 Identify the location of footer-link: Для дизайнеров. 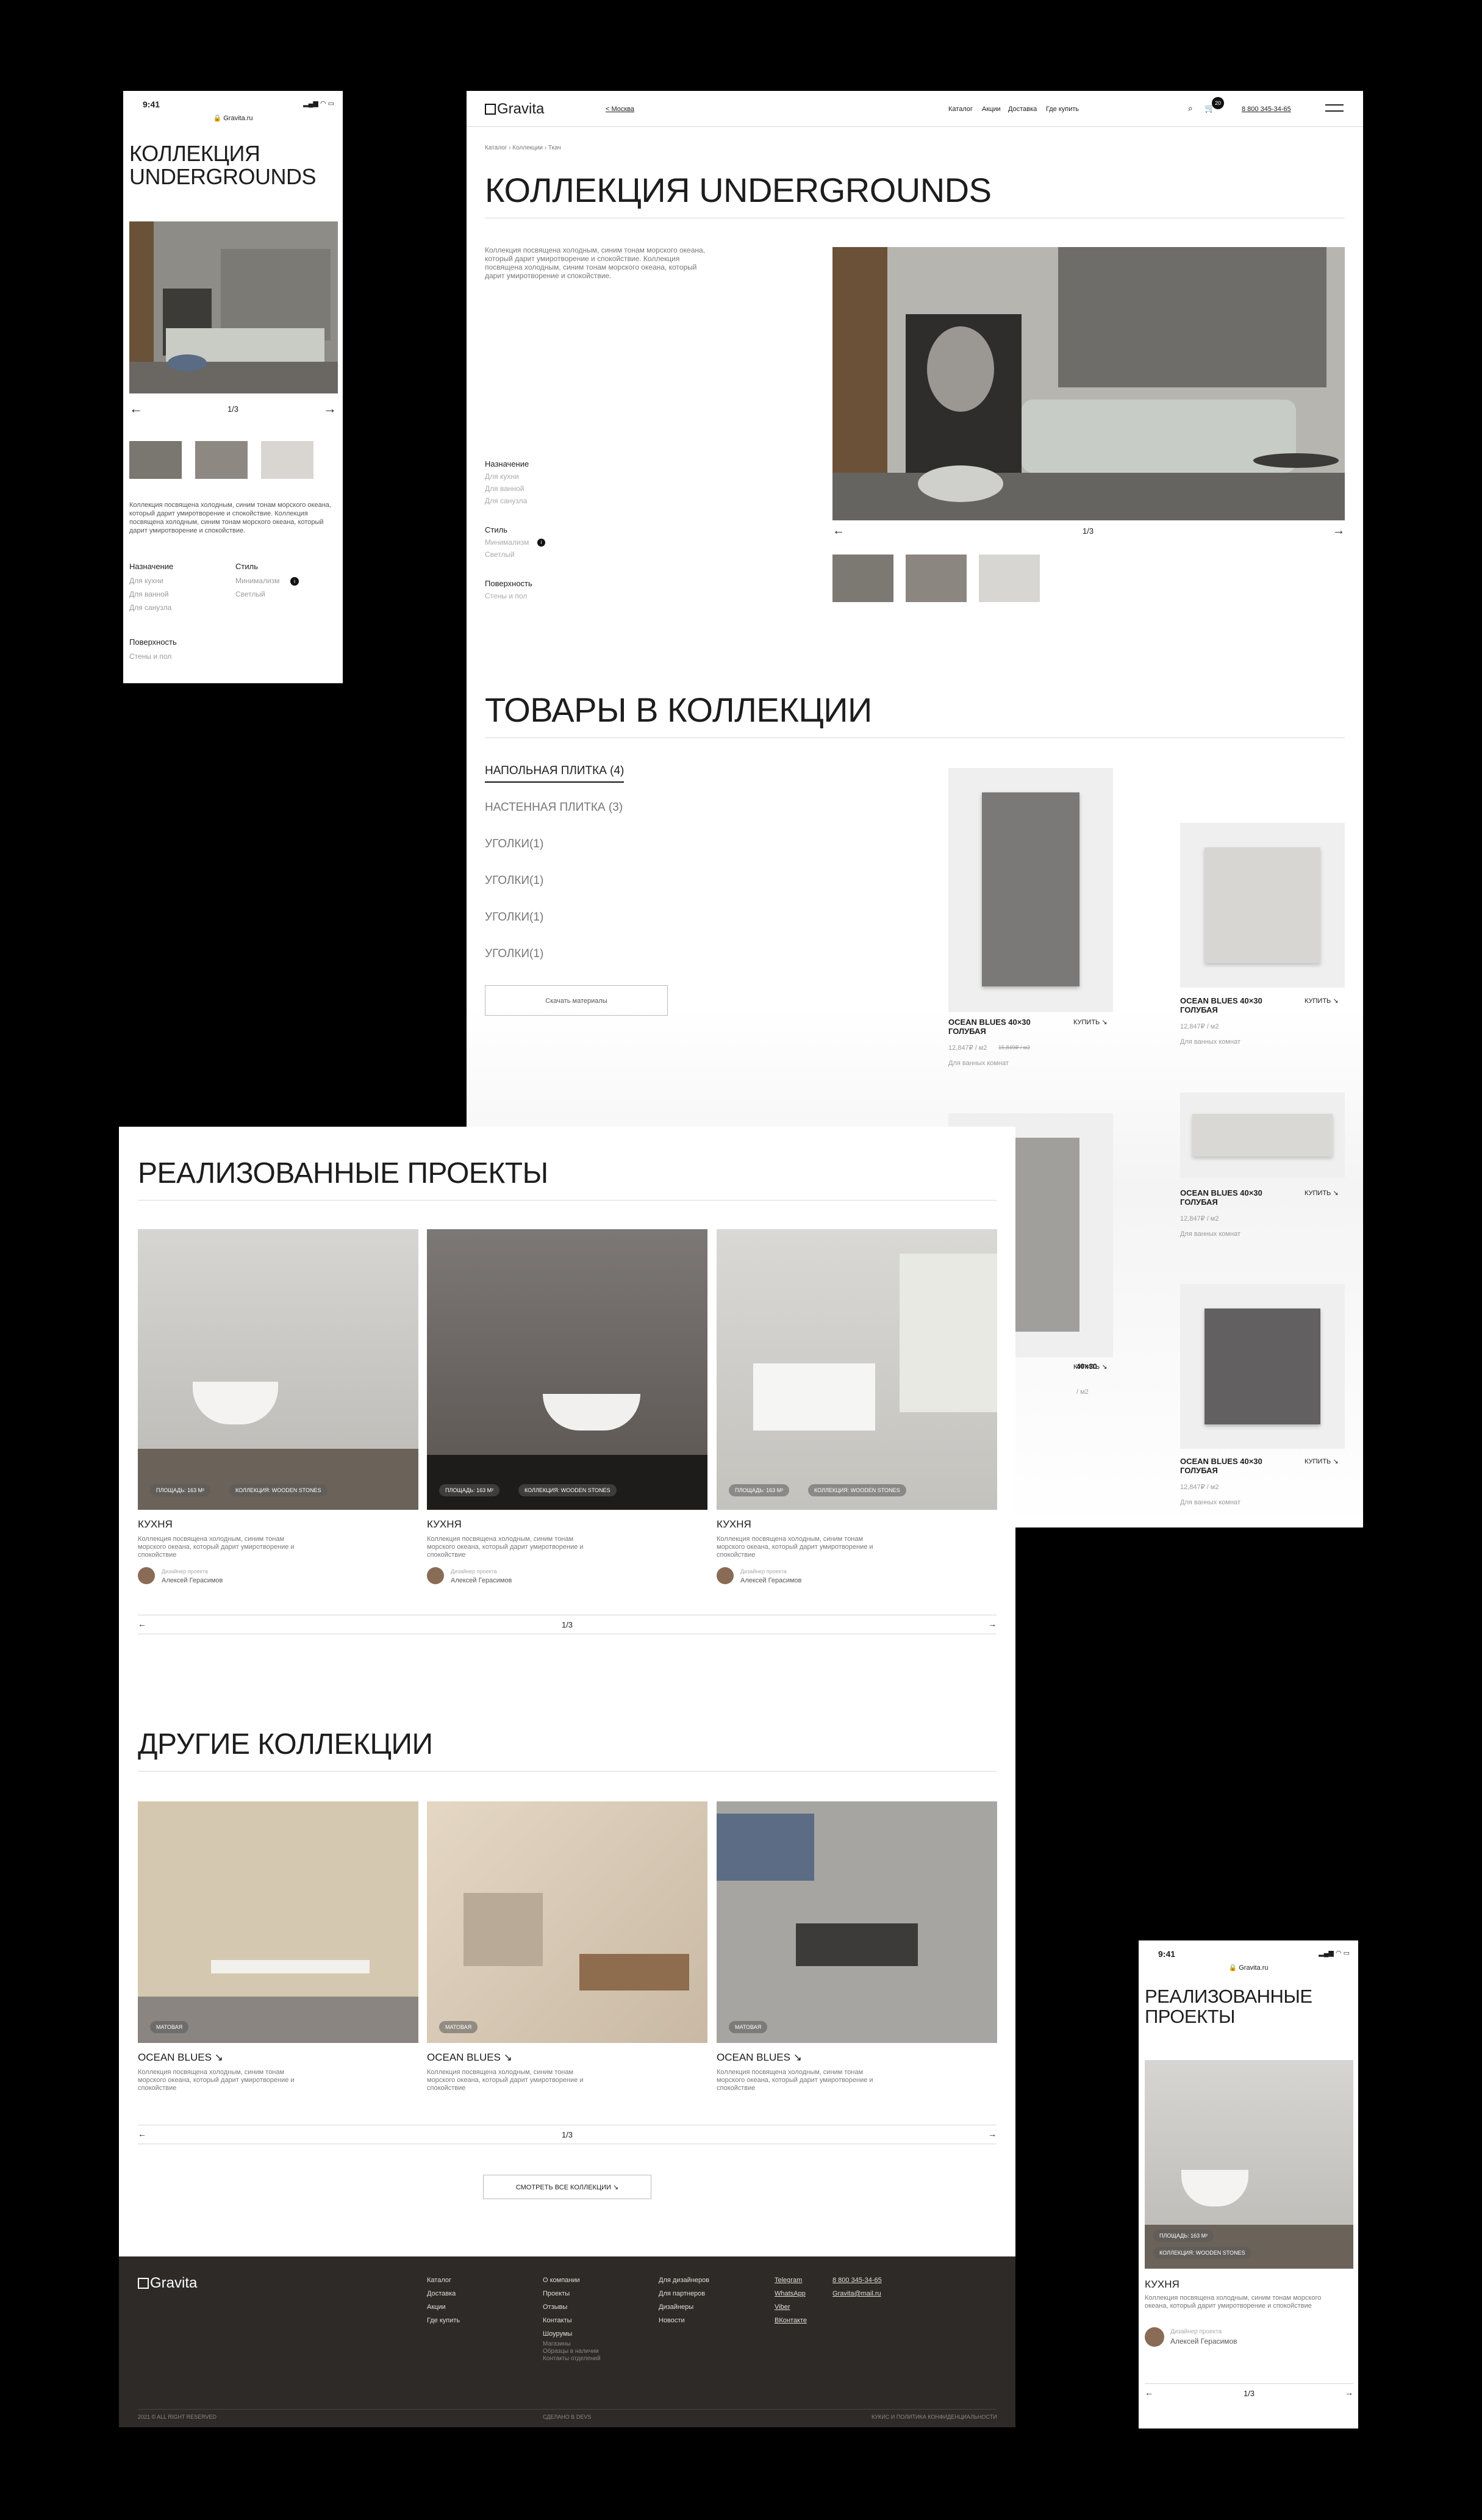
(684, 2280).